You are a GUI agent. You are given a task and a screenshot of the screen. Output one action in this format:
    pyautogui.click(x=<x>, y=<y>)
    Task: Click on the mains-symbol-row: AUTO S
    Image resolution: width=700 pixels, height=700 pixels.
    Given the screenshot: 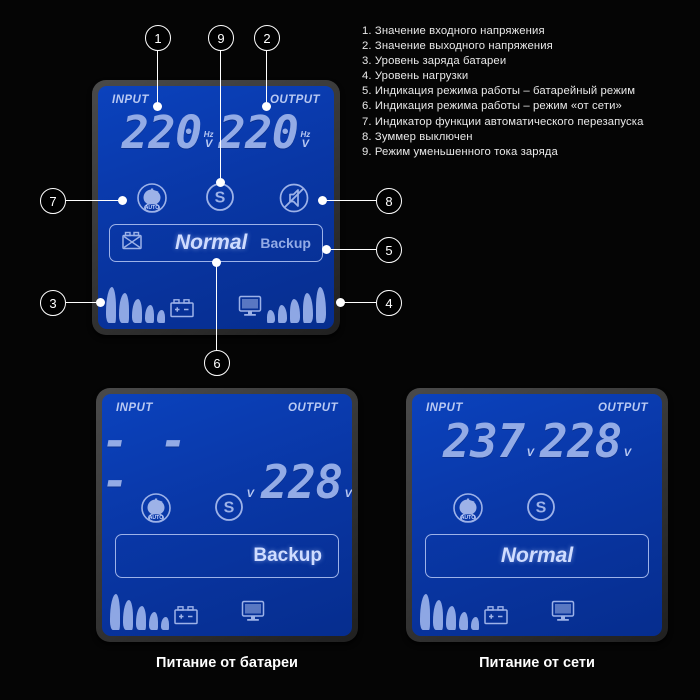 What is the action you would take?
    pyautogui.click(x=537, y=509)
    